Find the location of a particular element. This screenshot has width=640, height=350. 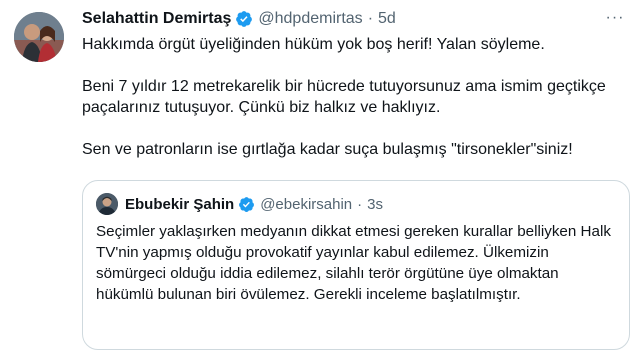

author-display-name: Selahattin Demirtaş is located at coordinates (156, 19).